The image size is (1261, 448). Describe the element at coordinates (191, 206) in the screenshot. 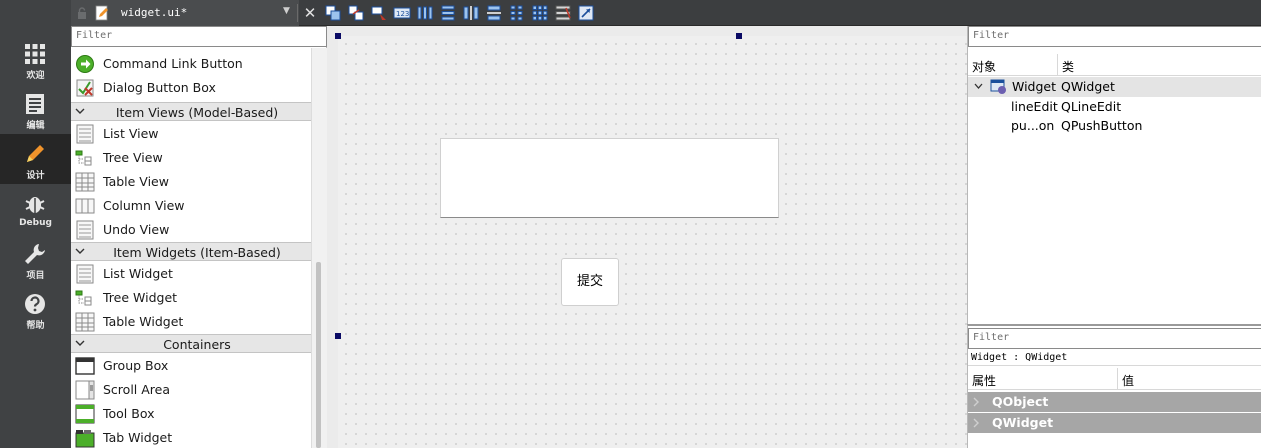

I see `widget-column-view: Column View` at that location.